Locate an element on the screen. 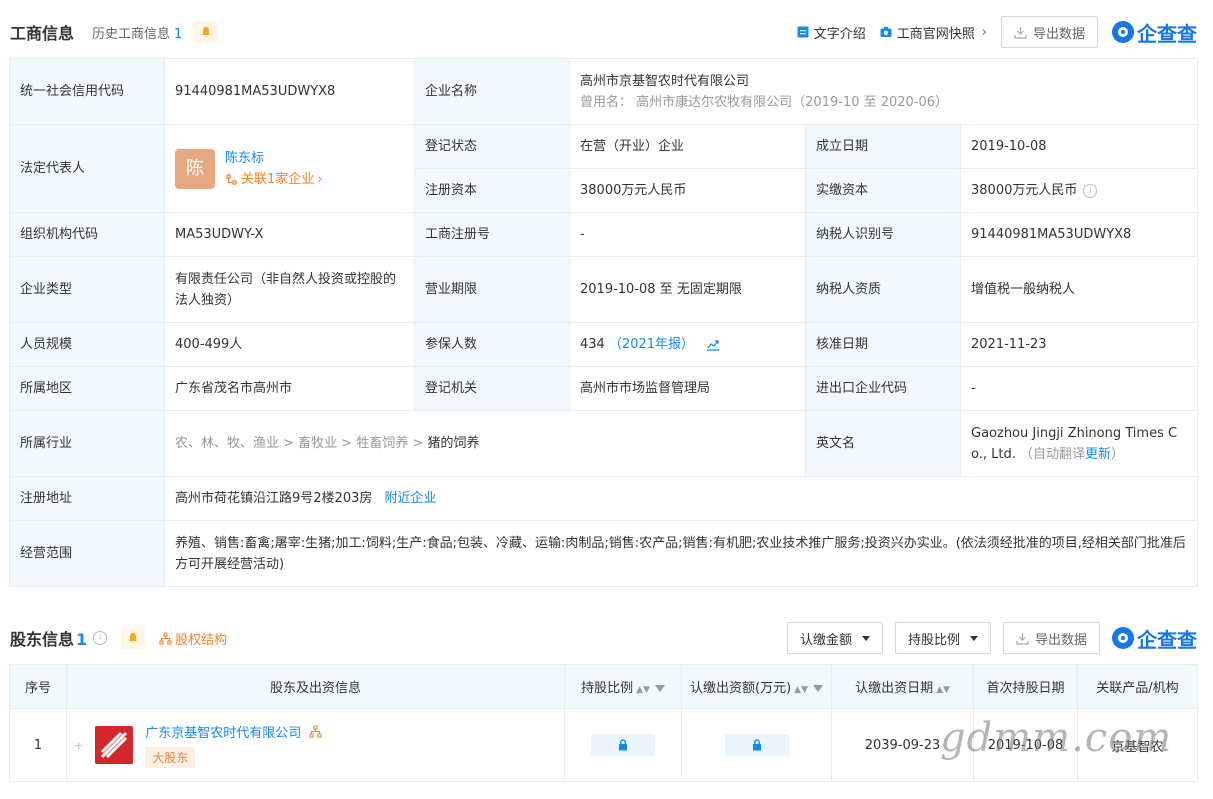 This screenshot has height=799, width=1213. scope-label: 经营范围 is located at coordinates (87, 553).